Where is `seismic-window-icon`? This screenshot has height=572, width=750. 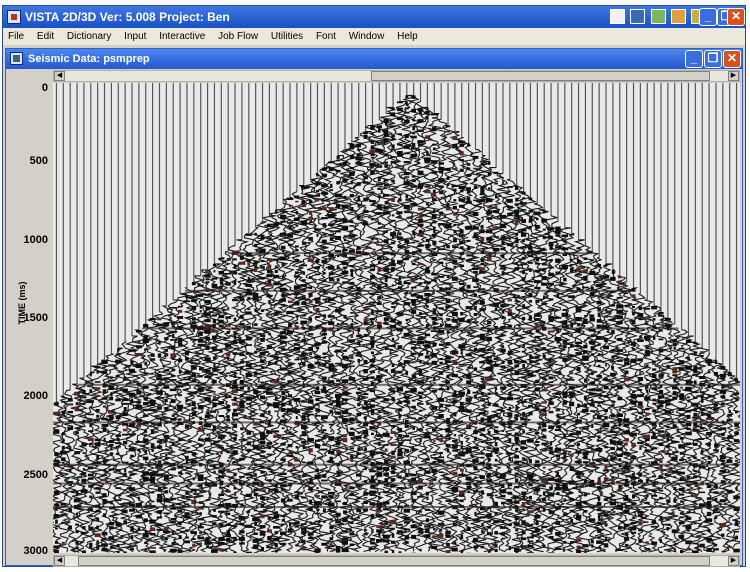
seismic-window-icon is located at coordinates (16, 58).